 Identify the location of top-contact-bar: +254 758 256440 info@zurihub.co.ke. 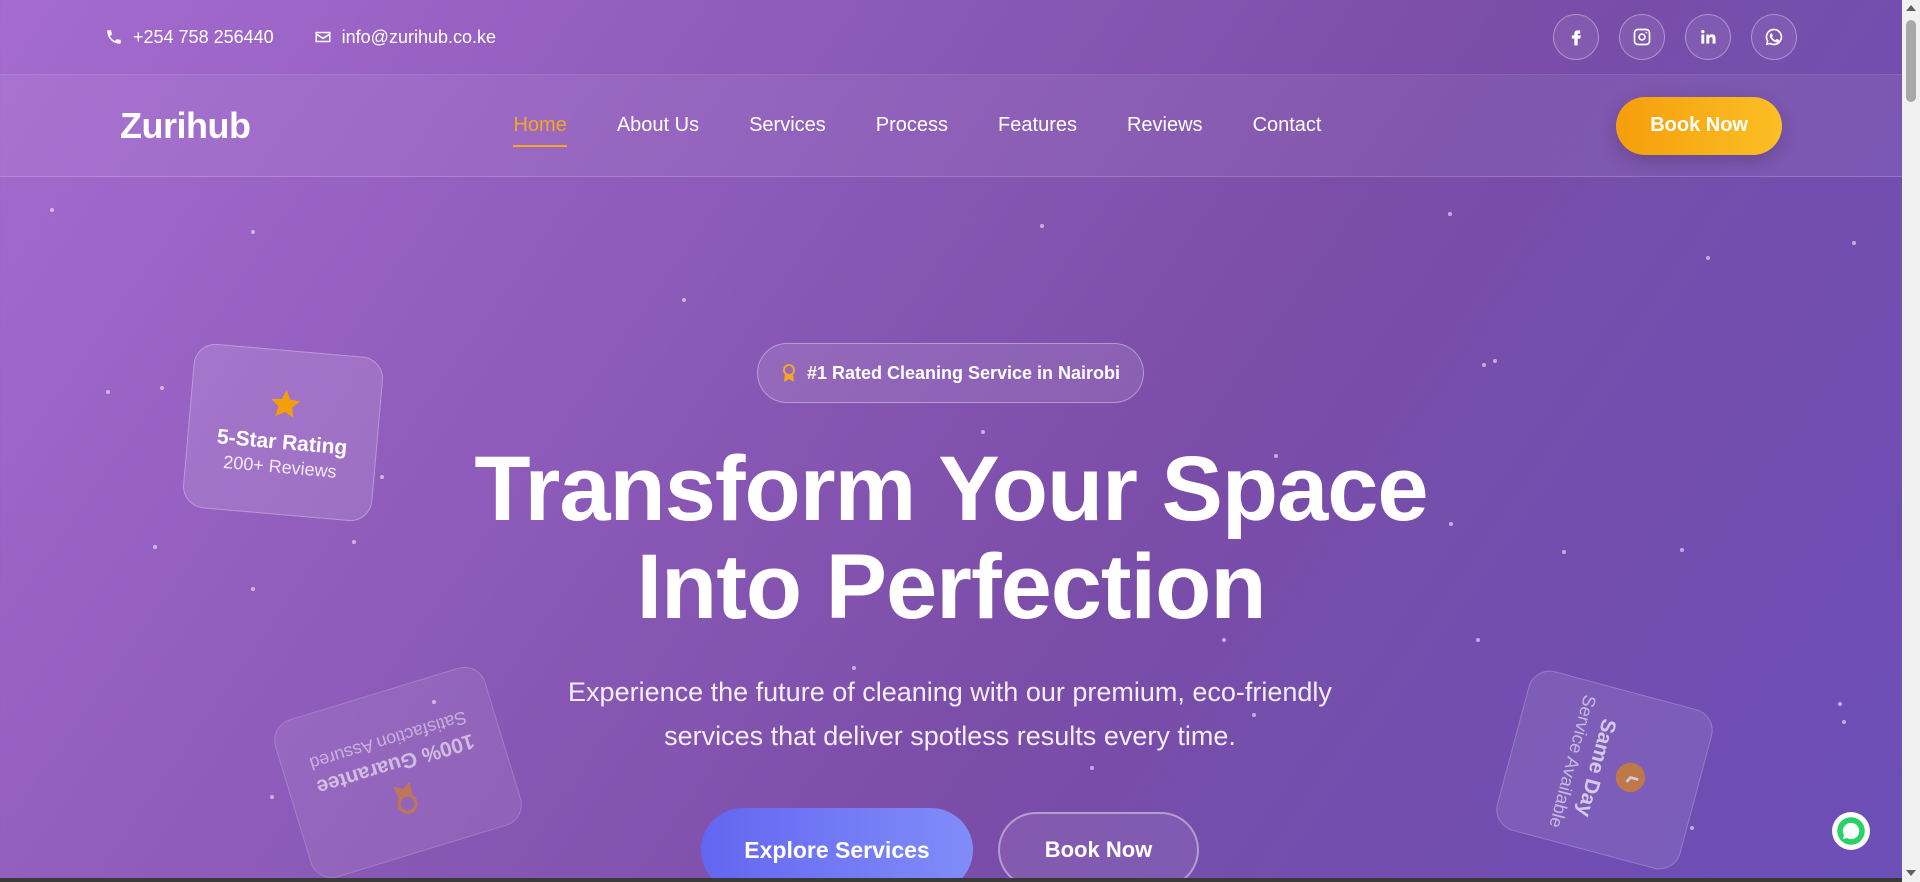
(951, 37).